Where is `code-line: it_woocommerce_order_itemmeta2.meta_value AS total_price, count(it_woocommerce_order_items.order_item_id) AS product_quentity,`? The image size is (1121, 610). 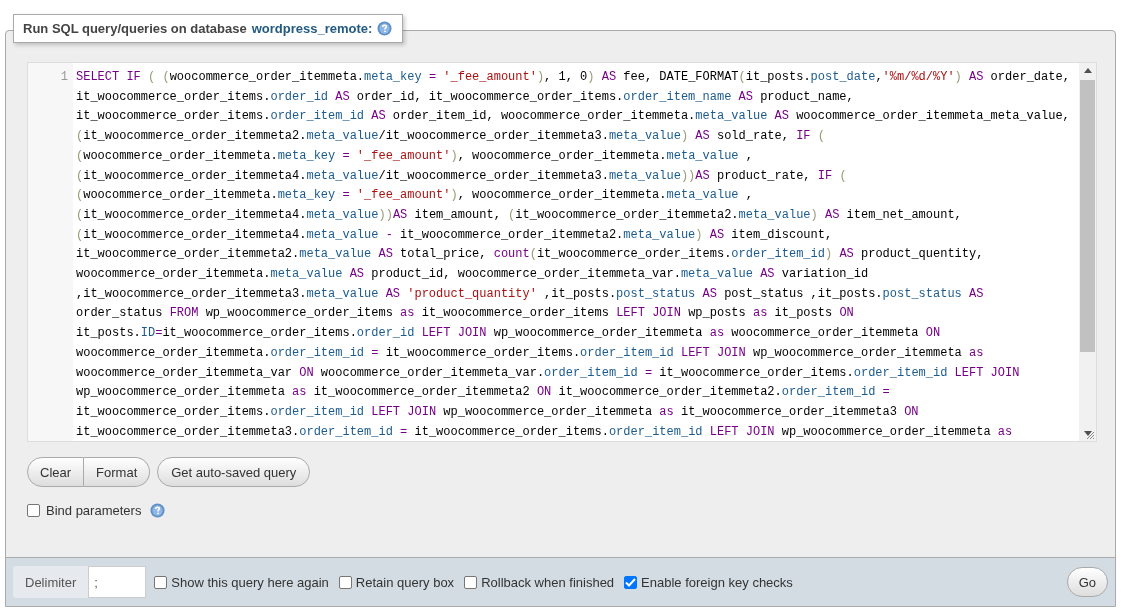 code-line: it_woocommerce_order_itemmeta2.meta_value AS total_price, count(it_woocommerce_order_items.order_item_id) AS product_quentity, is located at coordinates (530, 255).